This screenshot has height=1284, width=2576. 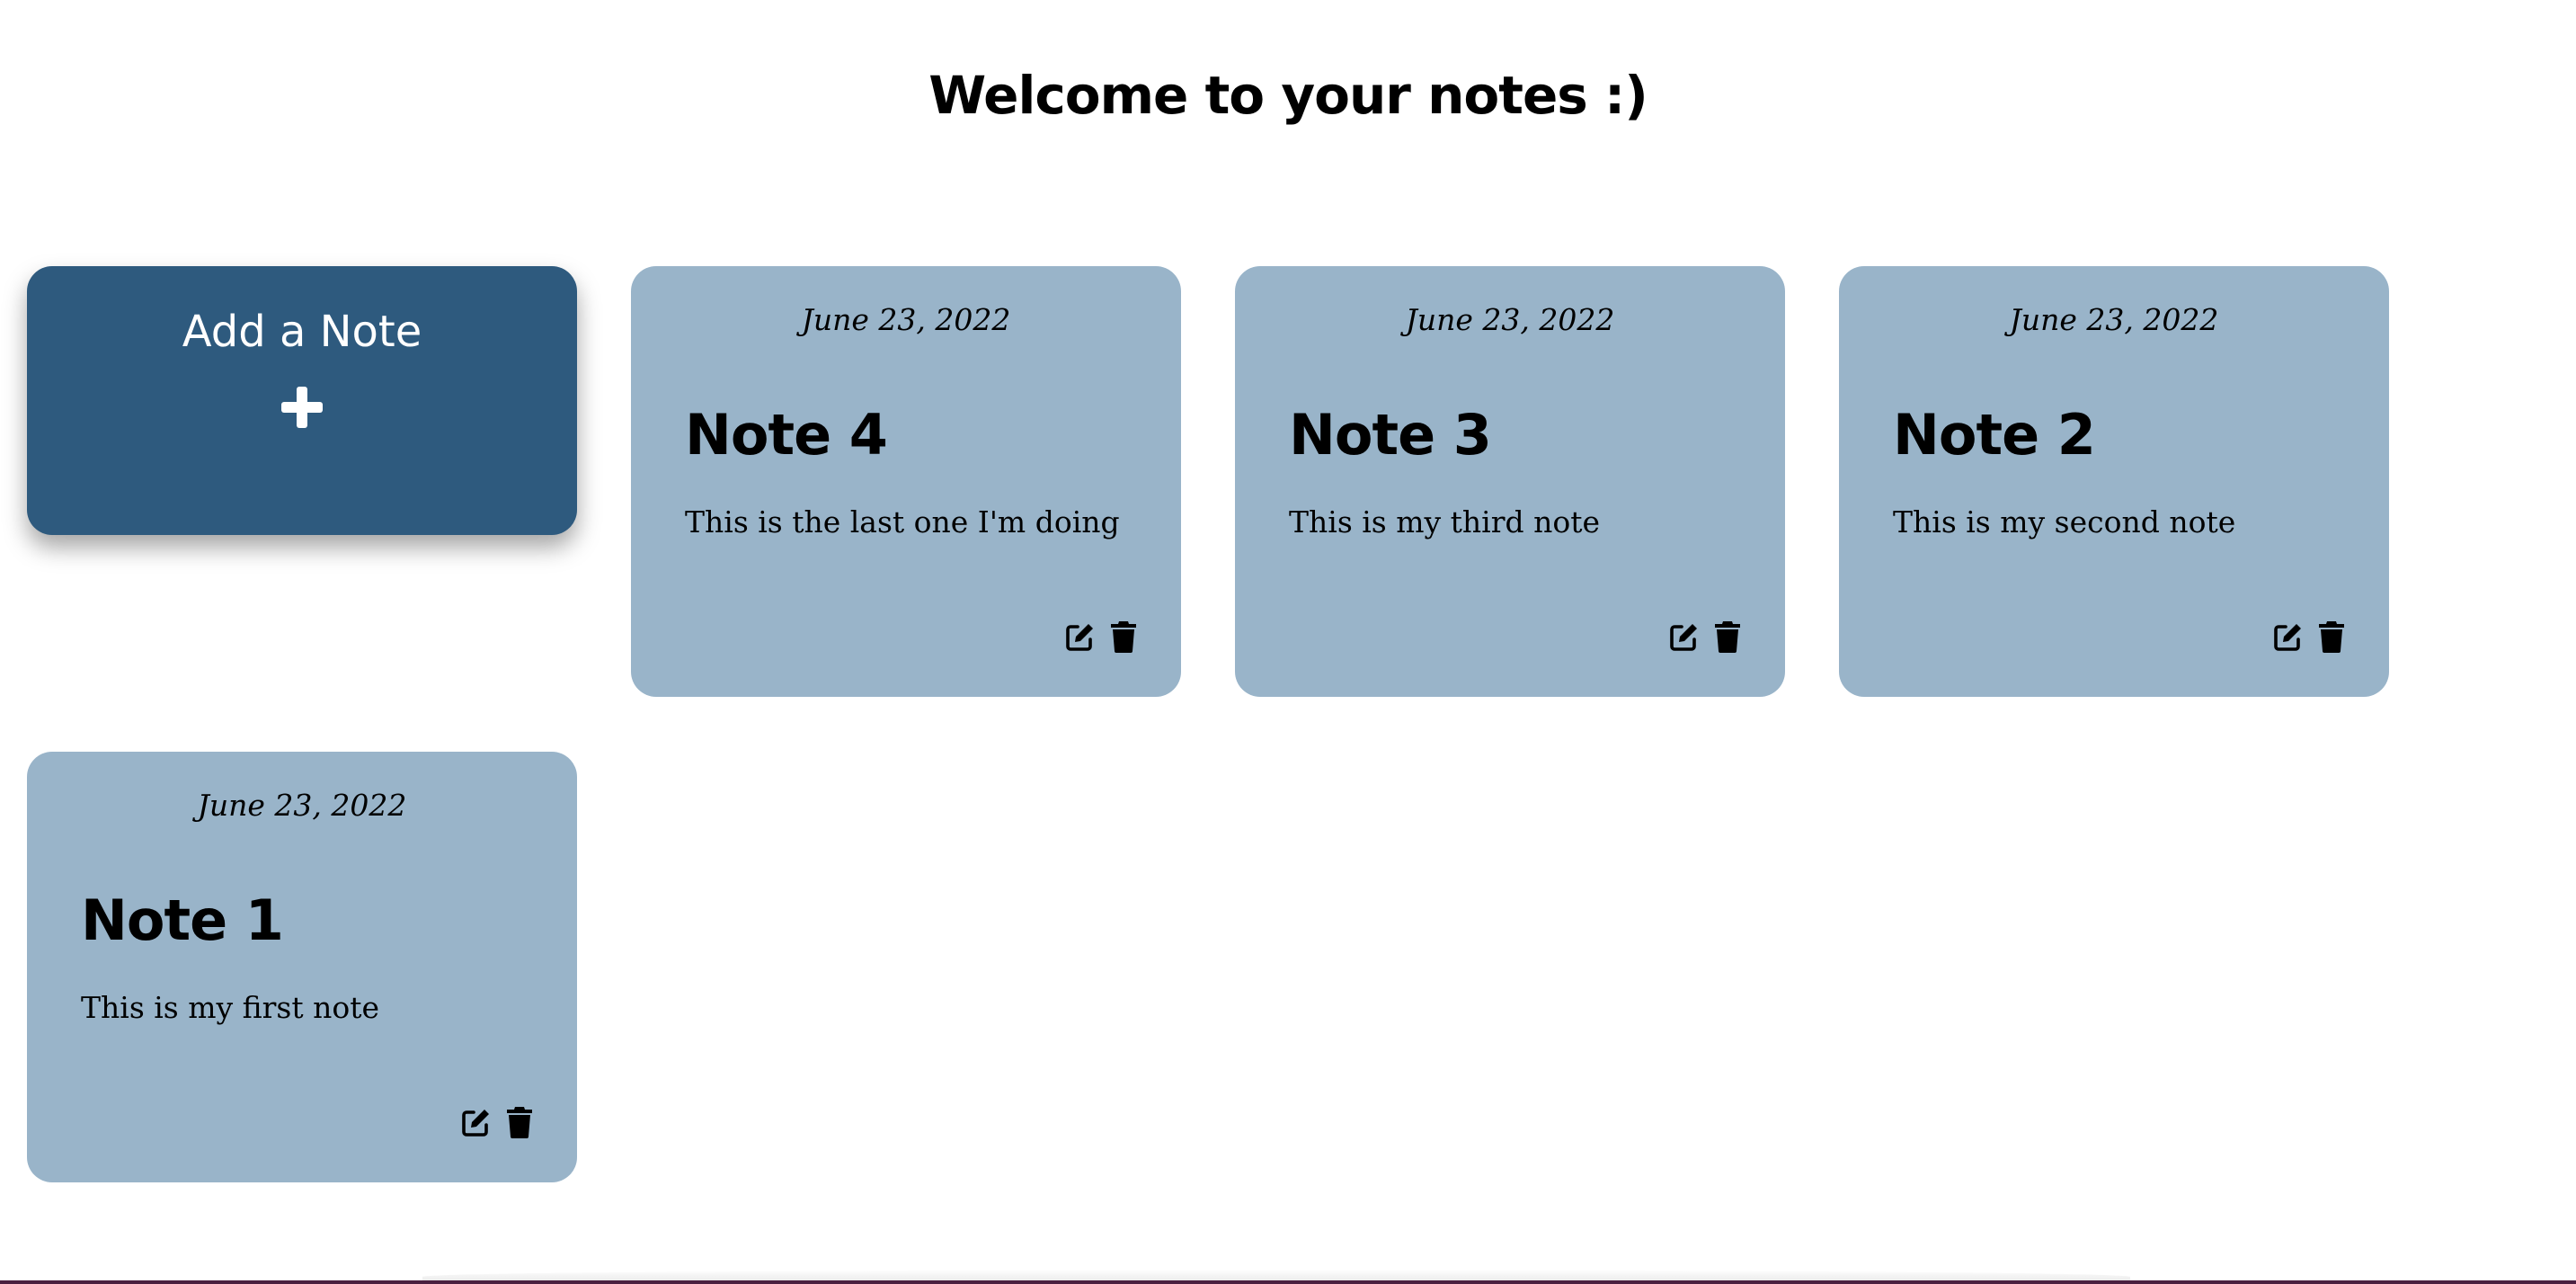 I want to click on note-title: Note 3, so click(x=1390, y=435).